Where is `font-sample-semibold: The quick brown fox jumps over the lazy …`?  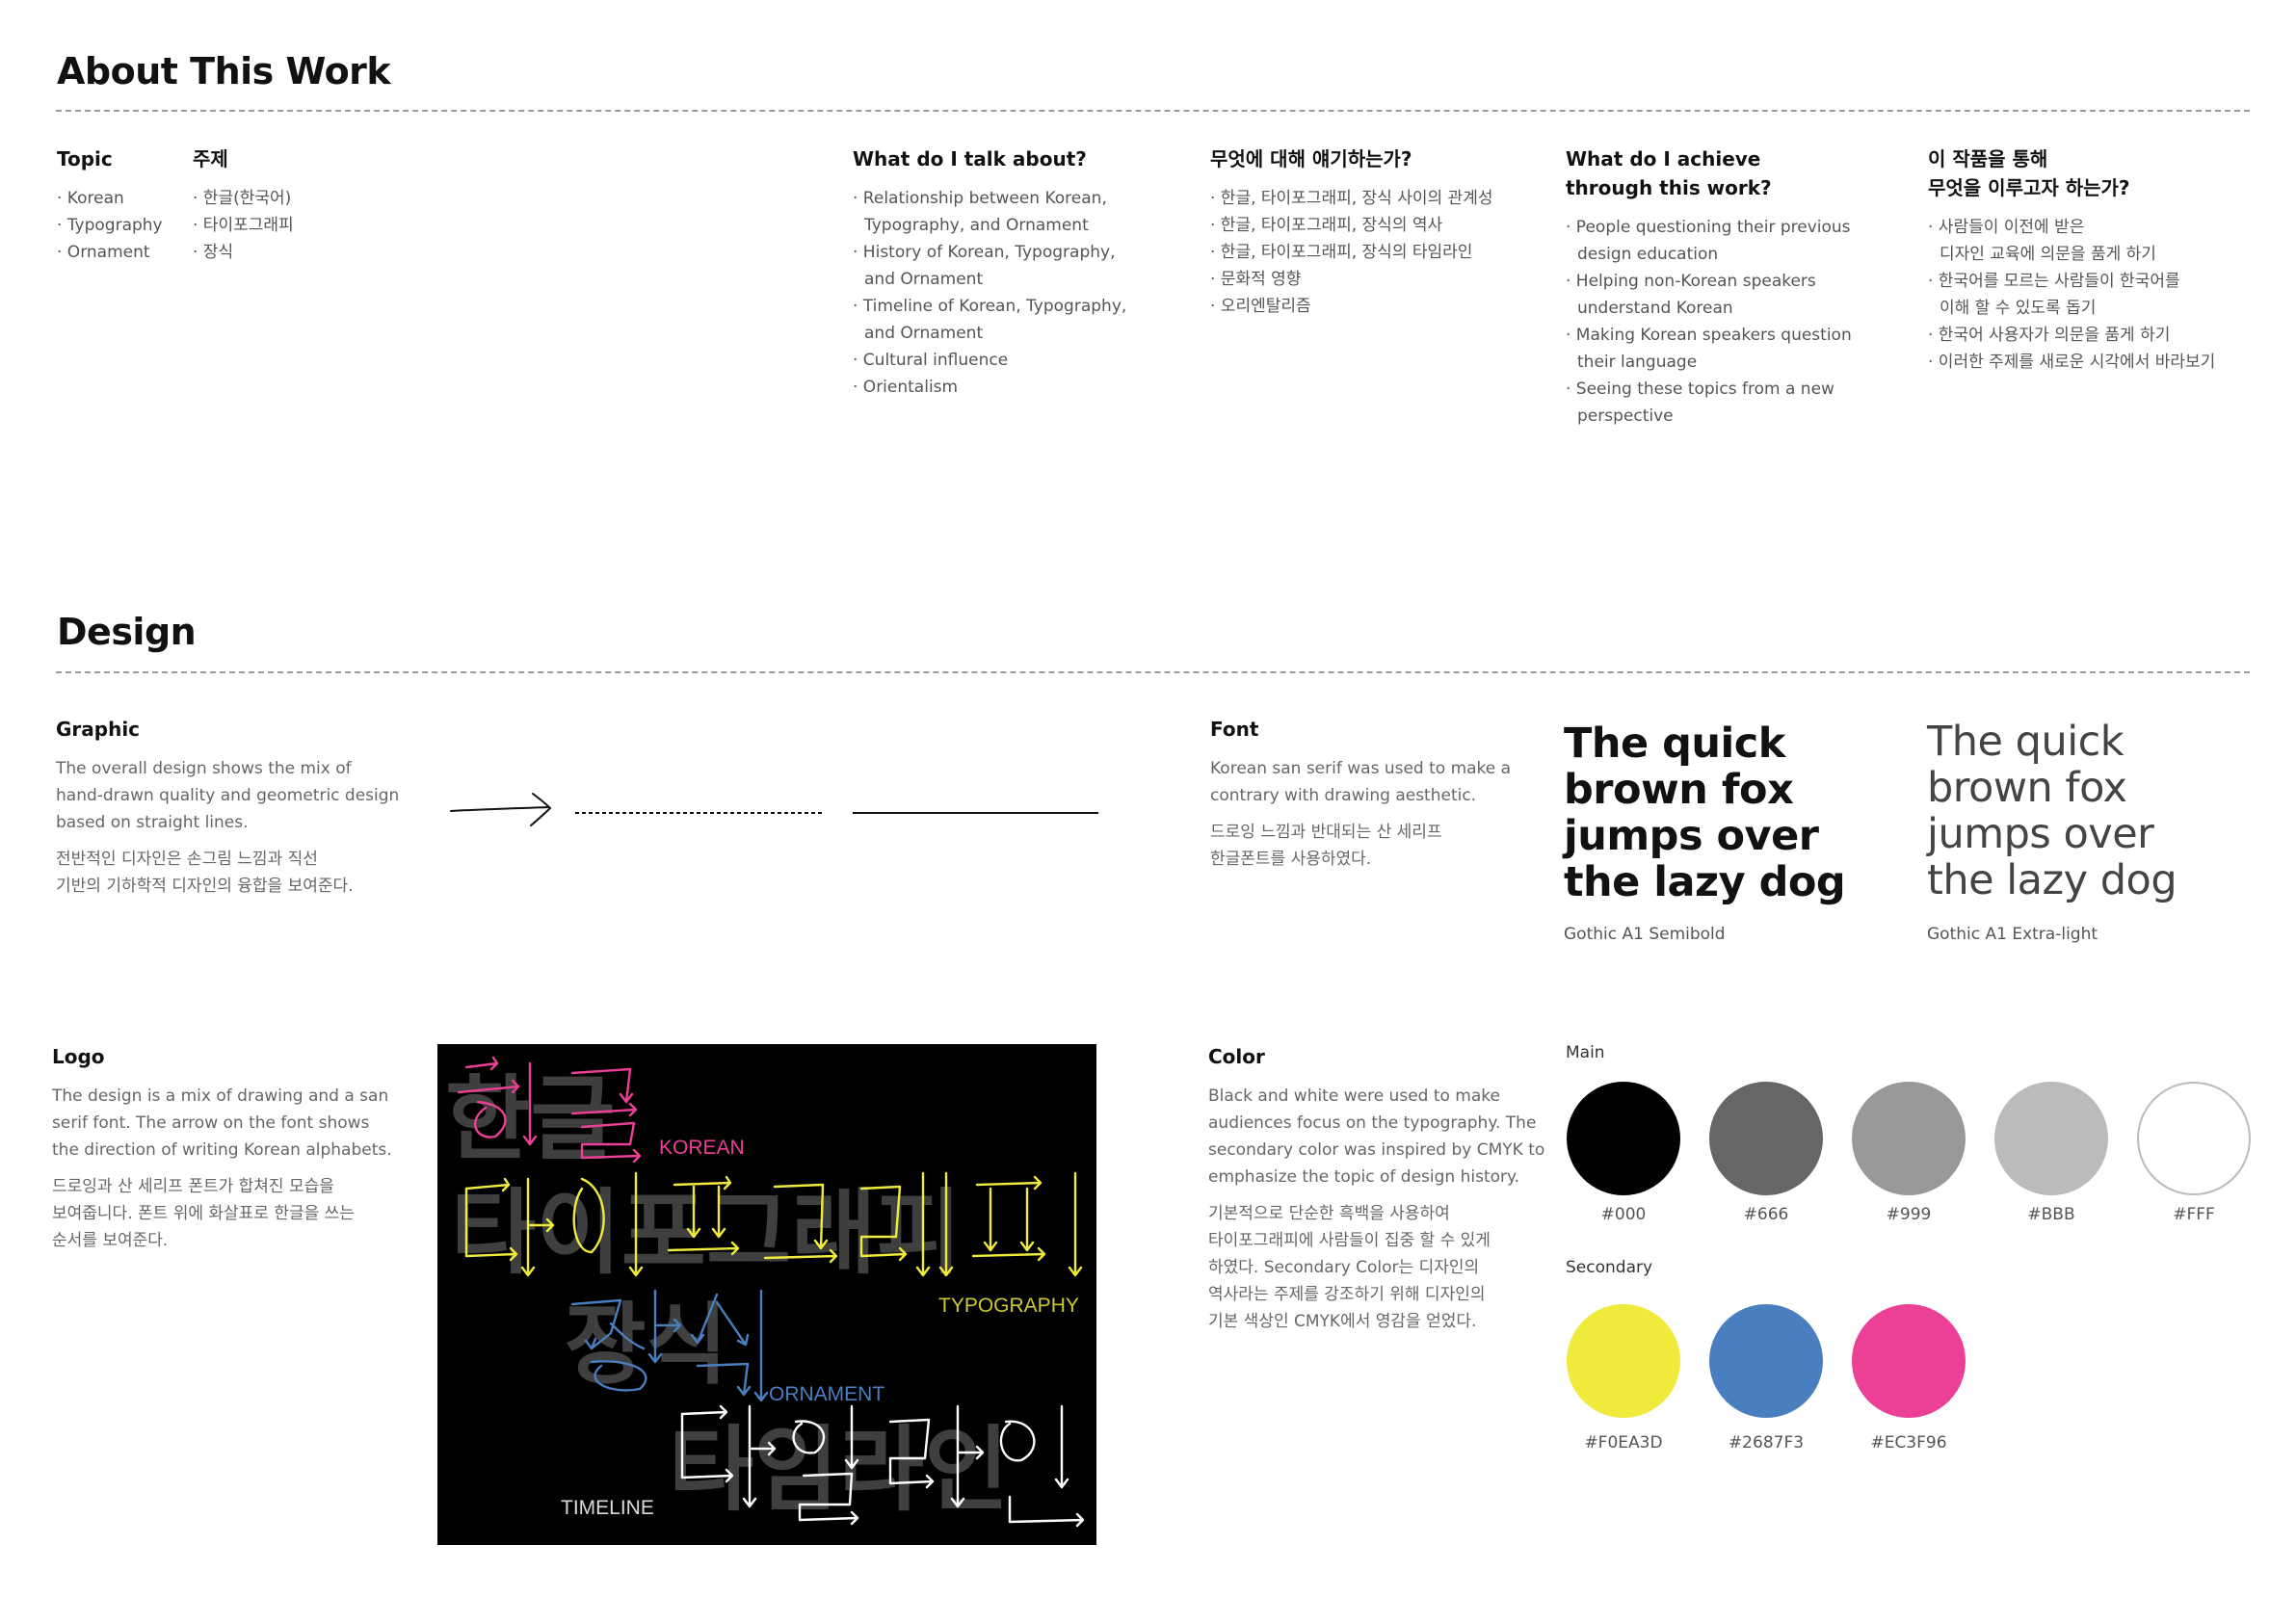 font-sample-semibold: The quick brown fox jumps over the lazy … is located at coordinates (1727, 832).